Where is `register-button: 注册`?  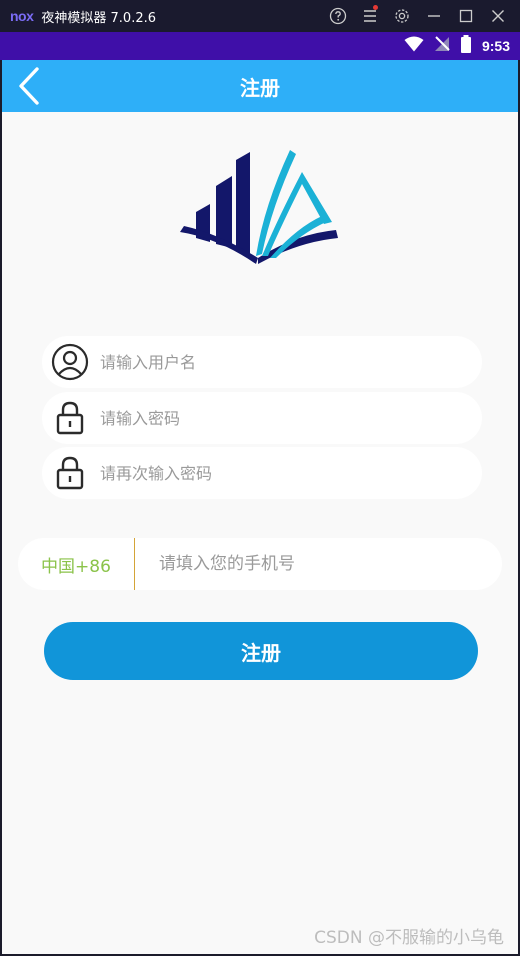
register-button: 注册 is located at coordinates (261, 651).